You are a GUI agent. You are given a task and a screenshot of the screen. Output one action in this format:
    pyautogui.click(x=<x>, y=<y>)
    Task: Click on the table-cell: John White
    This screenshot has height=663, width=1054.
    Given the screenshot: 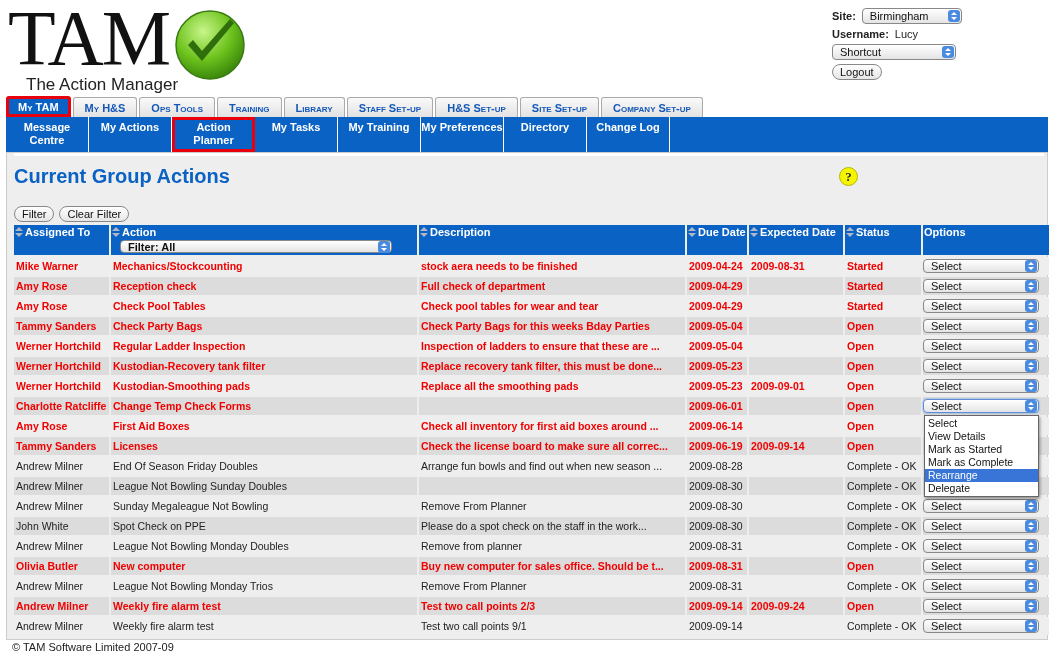 What is the action you would take?
    pyautogui.click(x=42, y=526)
    